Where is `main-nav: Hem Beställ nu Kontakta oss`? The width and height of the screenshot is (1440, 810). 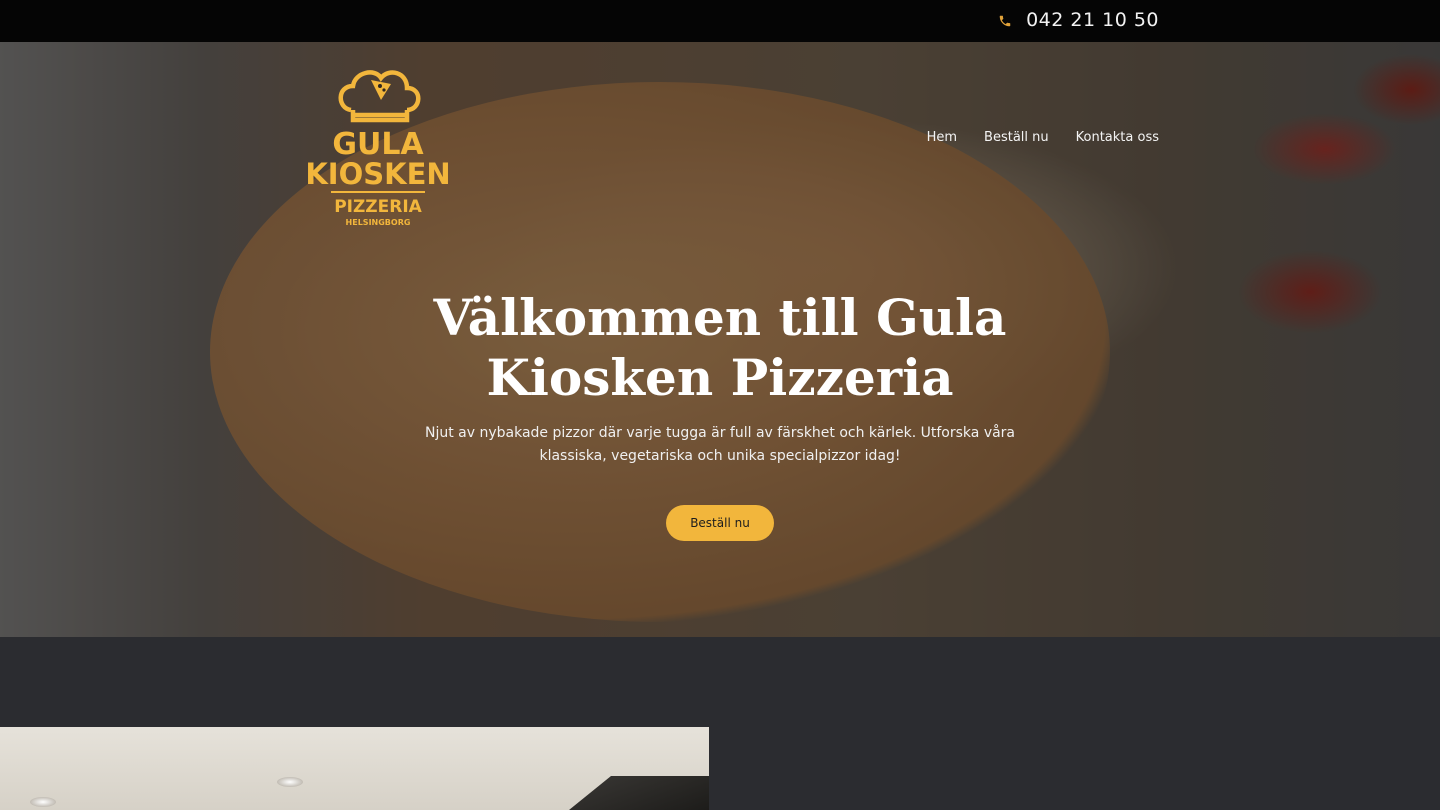
main-nav: Hem Beställ nu Kontakta oss is located at coordinates (1043, 137).